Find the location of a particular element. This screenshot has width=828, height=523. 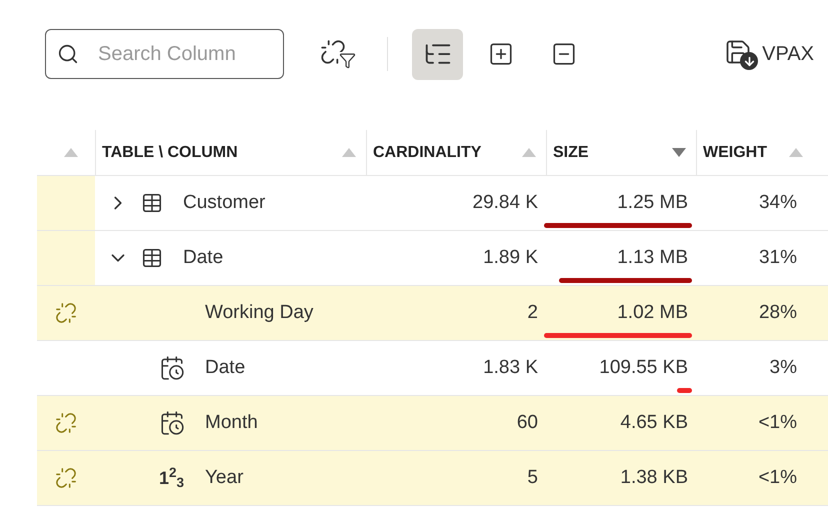

size-value: 1.13 MB is located at coordinates (652, 258).